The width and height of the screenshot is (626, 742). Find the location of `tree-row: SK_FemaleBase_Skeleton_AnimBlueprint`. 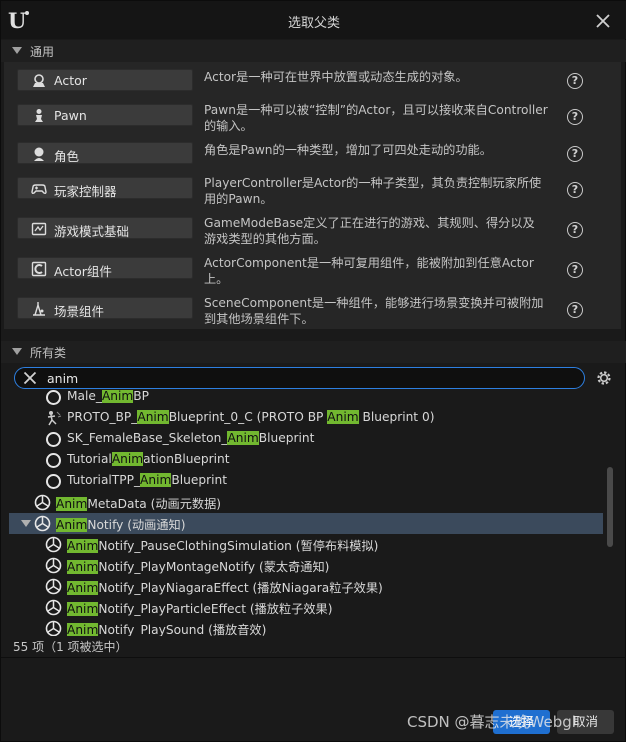

tree-row: SK_FemaleBase_Skeleton_AnimBlueprint is located at coordinates (306, 439).